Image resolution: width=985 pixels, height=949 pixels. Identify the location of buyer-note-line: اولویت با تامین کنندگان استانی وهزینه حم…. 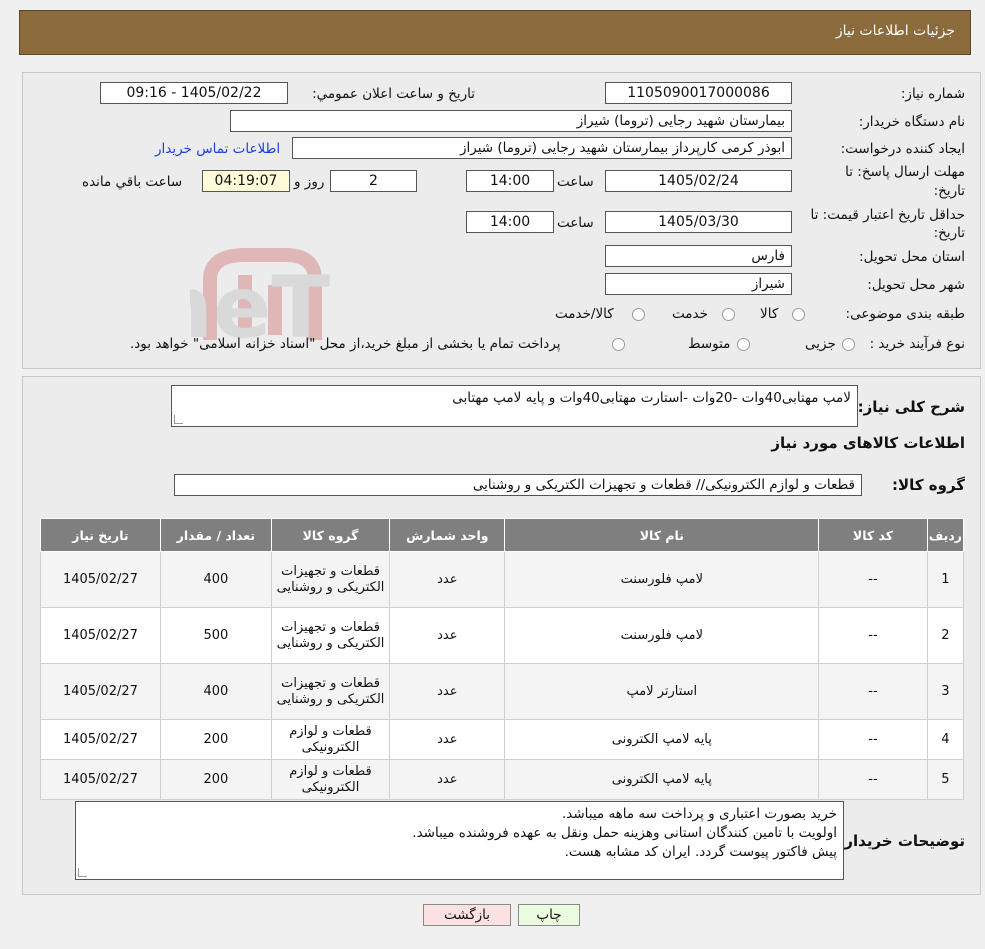
(624, 833).